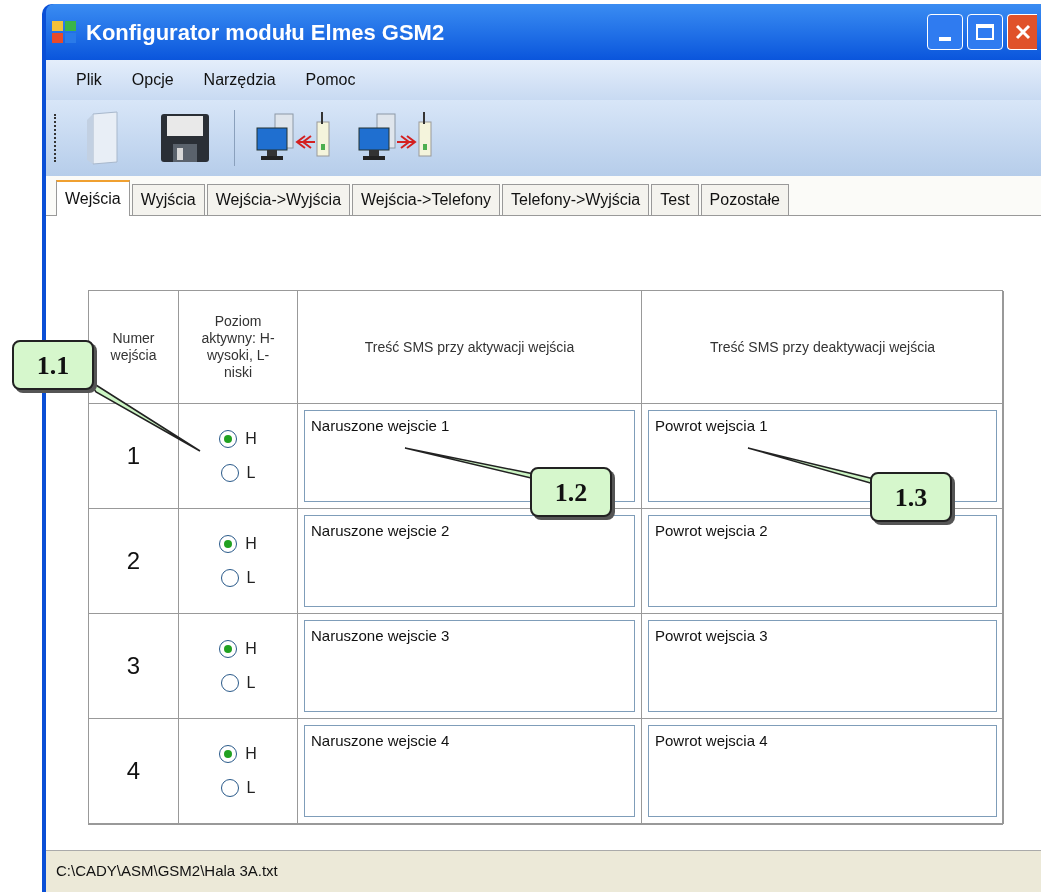 The height and width of the screenshot is (892, 1041). What do you see at coordinates (93, 198) in the screenshot?
I see `tab: Wejścia` at bounding box center [93, 198].